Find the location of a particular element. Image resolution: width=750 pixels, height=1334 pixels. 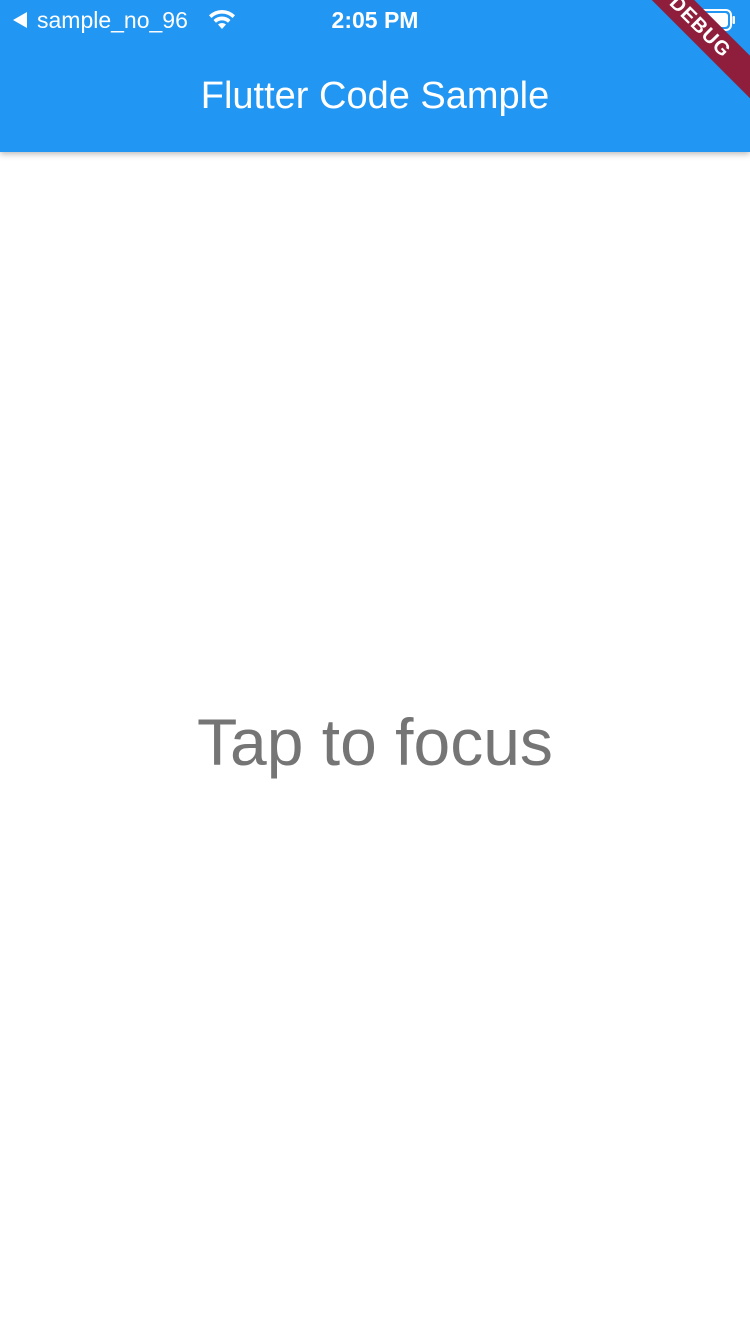

app-bar: sample_no_96 2:05 PM Flutter Code Sample is located at coordinates (375, 76).